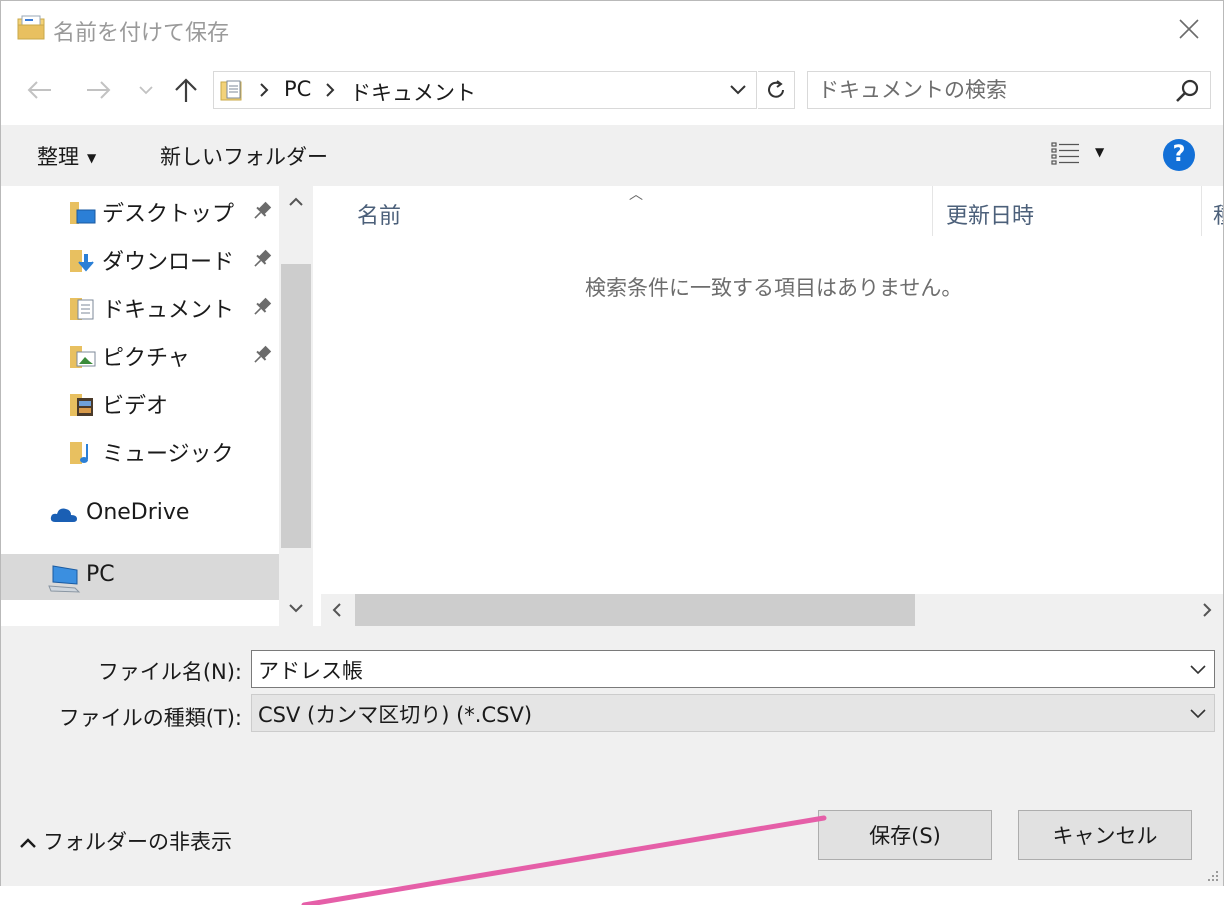  I want to click on sidebar-item-label: ビデオ, so click(135, 406).